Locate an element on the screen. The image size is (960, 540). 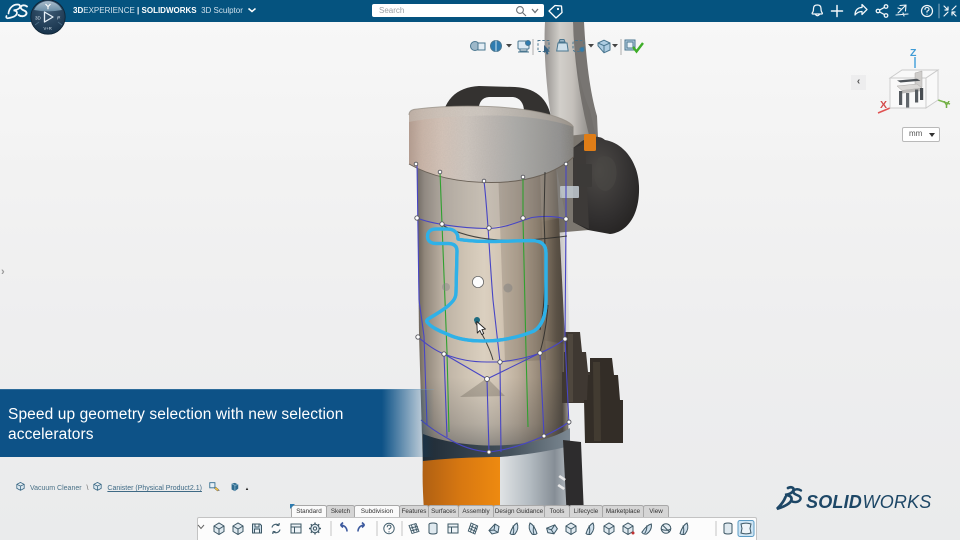
svg-text: WORKS is located at coordinates (897, 502).